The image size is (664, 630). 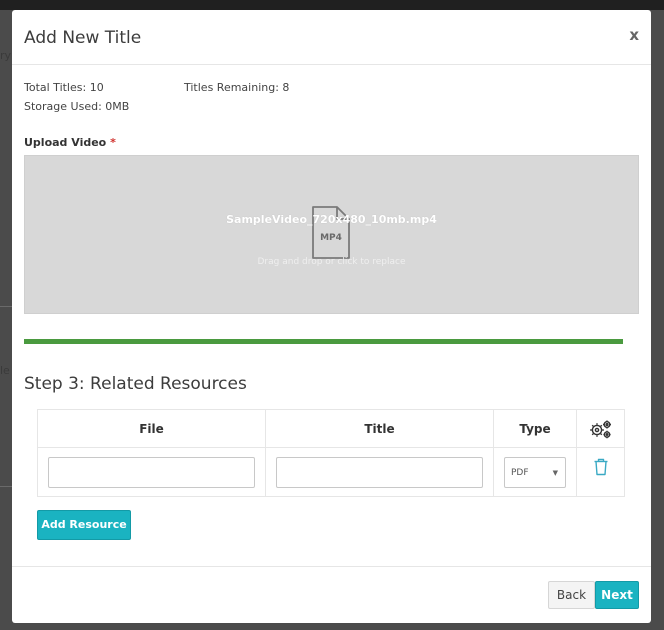 I want to click on table-header-row: File Title Type, so click(x=331, y=428).